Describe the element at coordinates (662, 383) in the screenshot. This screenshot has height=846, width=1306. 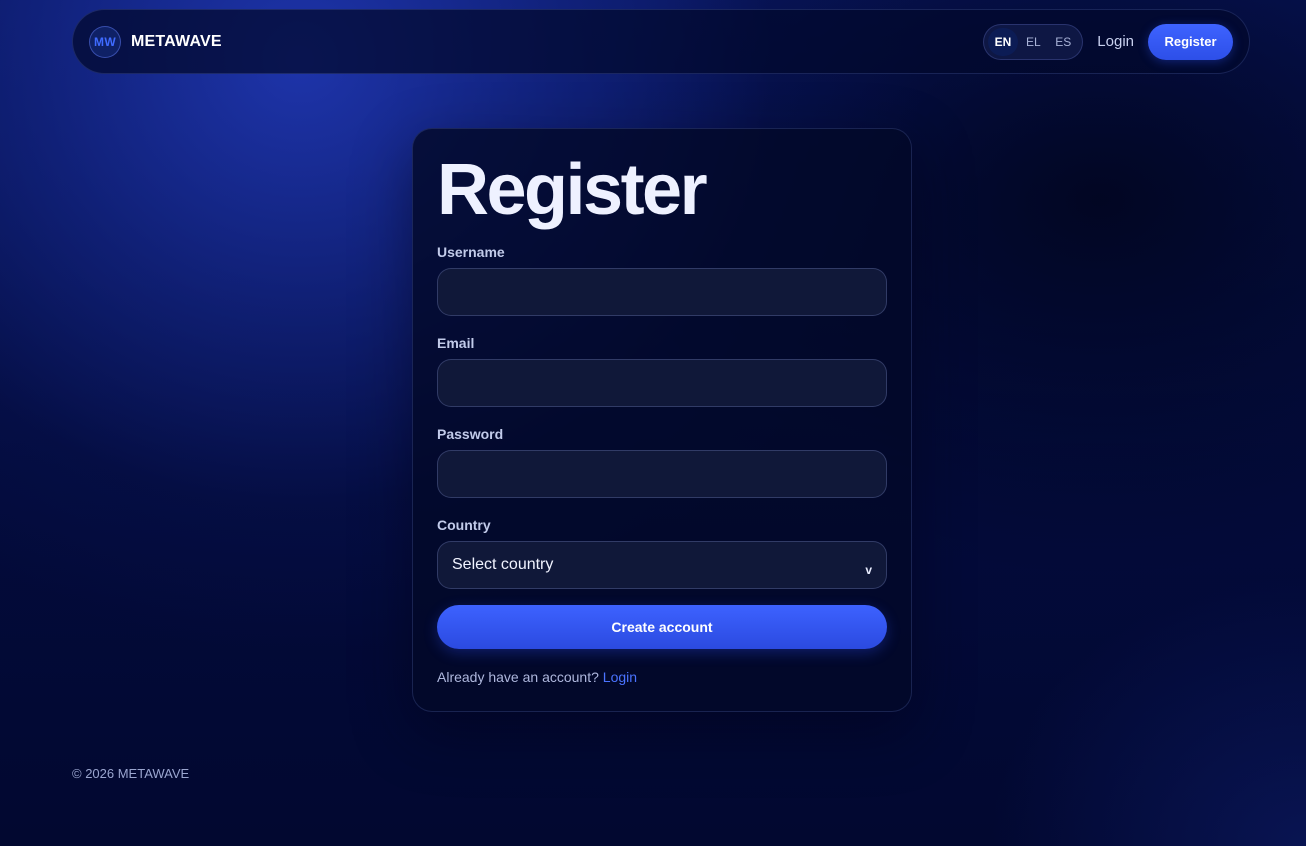
I see `email-field` at that location.